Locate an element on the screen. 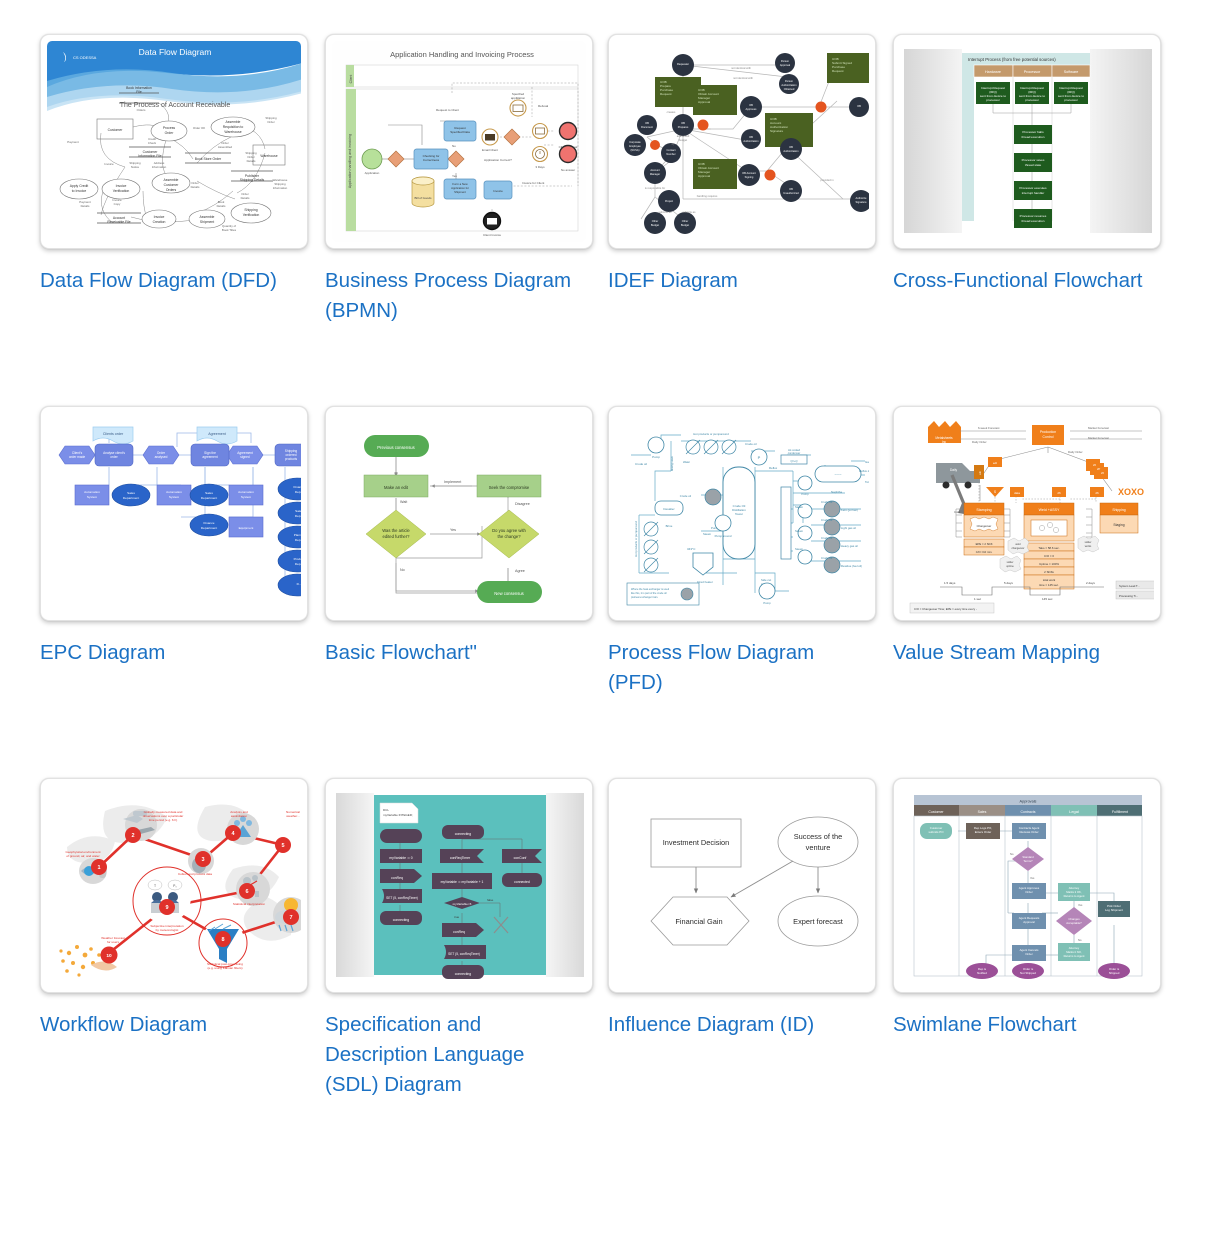  caption-link-influence: Influence Diagram (ID) is located at coordinates (733, 1025).